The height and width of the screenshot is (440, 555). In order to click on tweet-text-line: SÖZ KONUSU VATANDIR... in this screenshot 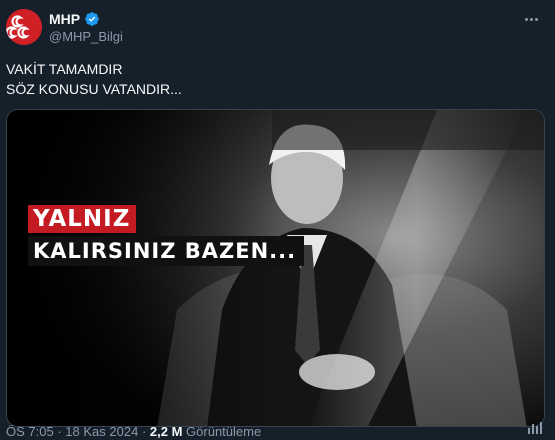, I will do `click(94, 89)`.